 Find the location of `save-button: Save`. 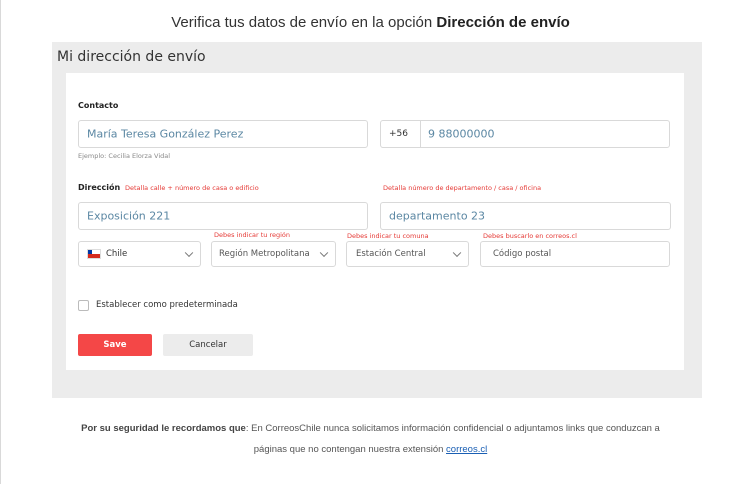

save-button: Save is located at coordinates (115, 345).